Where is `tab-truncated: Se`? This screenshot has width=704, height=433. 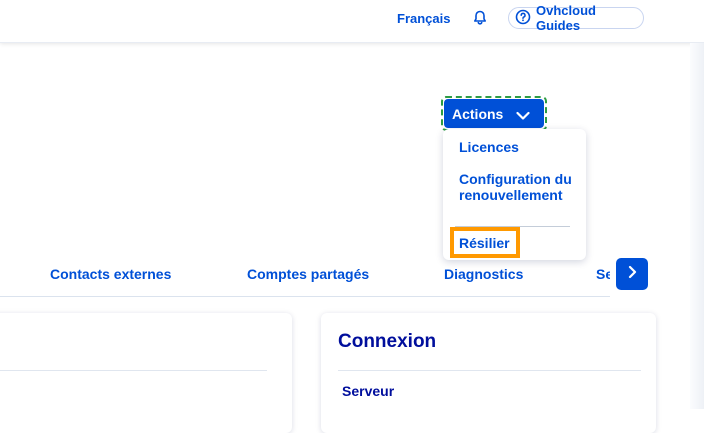
tab-truncated: Se is located at coordinates (603, 274).